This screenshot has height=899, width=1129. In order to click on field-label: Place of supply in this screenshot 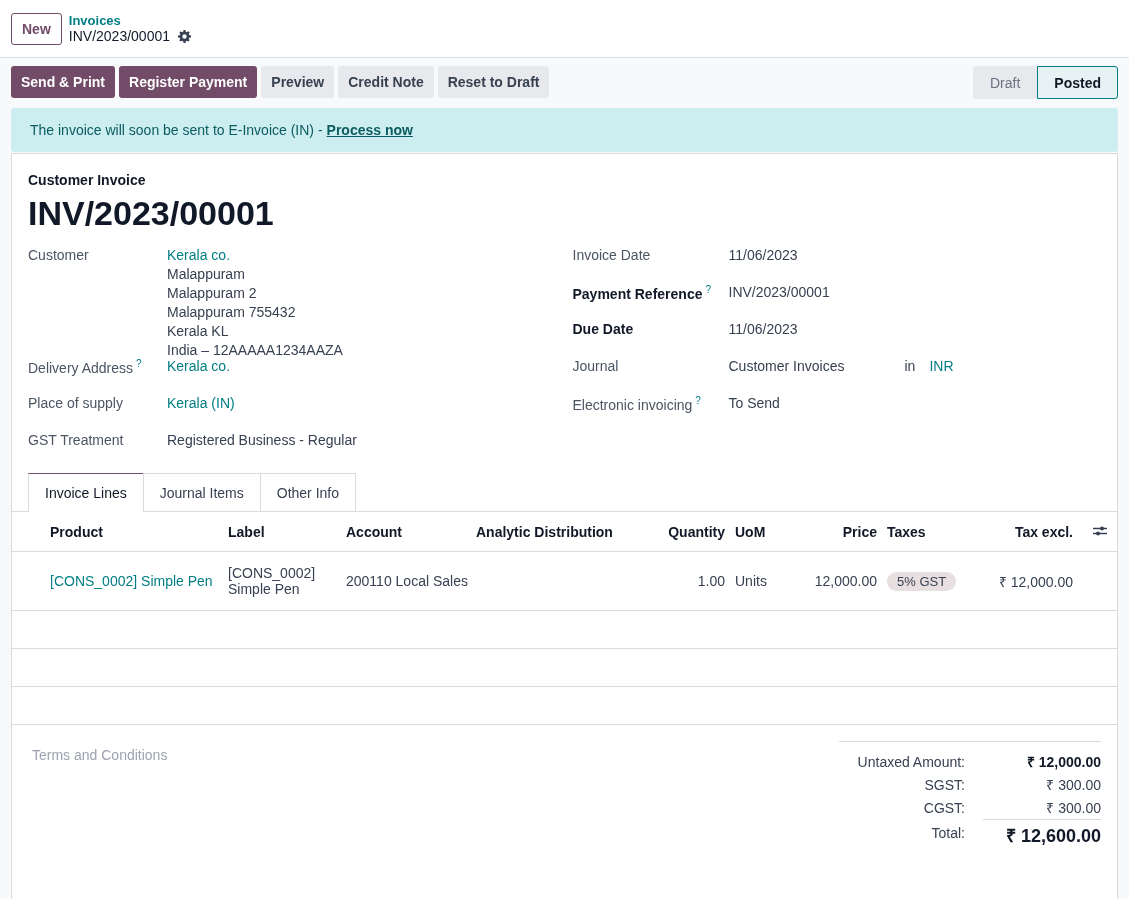, I will do `click(75, 403)`.